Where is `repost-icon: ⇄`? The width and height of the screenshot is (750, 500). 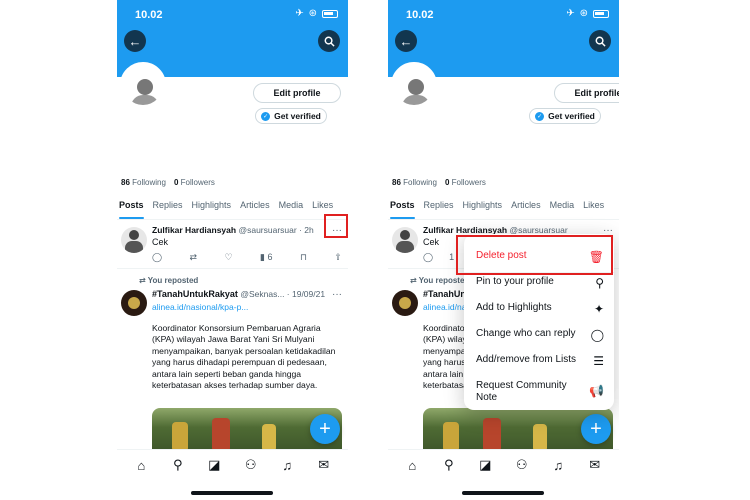 repost-icon: ⇄ is located at coordinates (194, 257).